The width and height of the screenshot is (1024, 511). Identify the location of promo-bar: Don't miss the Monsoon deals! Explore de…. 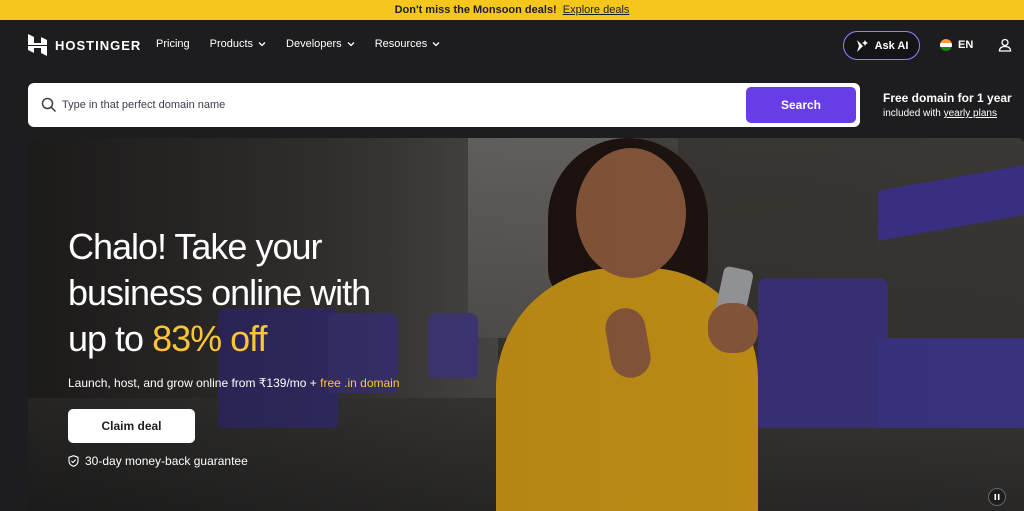
(512, 10).